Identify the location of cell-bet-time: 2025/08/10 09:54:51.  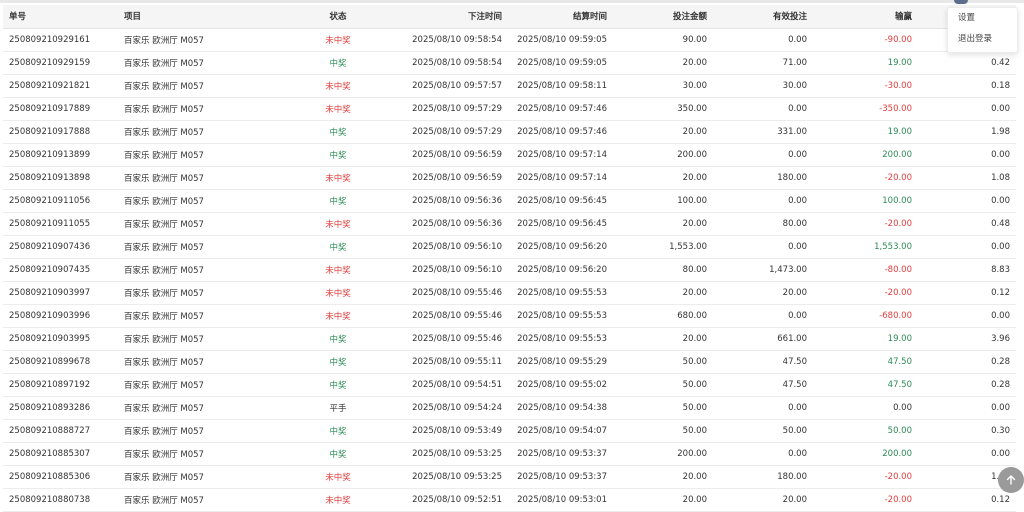
(453, 385).